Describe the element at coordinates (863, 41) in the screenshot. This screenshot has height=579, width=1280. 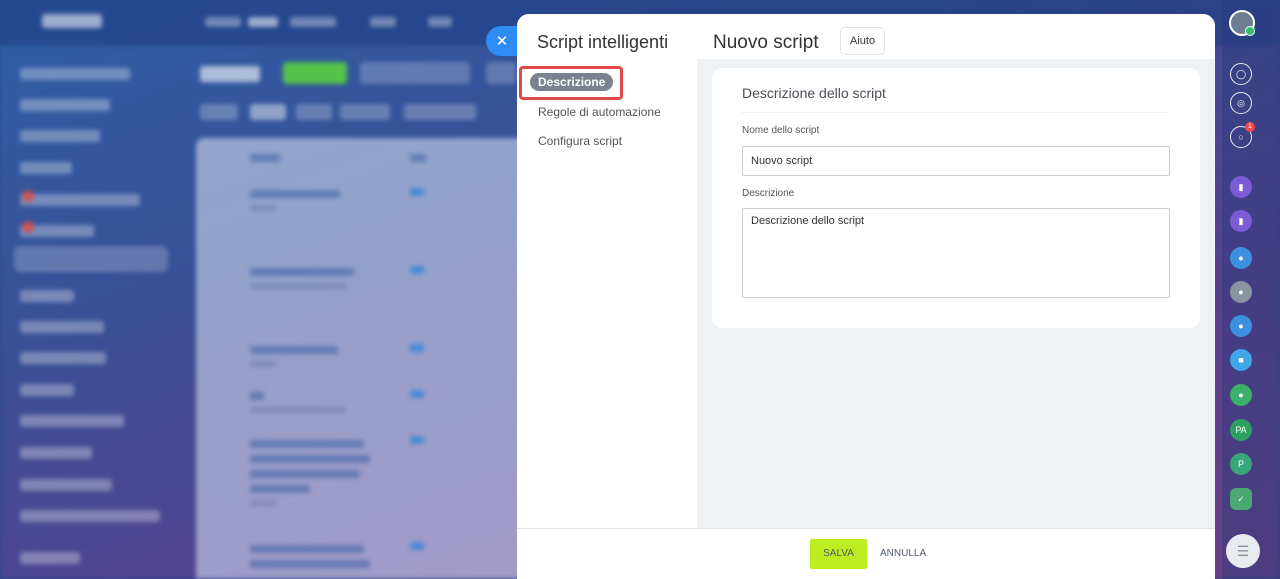
I see `help-button: Aiuto` at that location.